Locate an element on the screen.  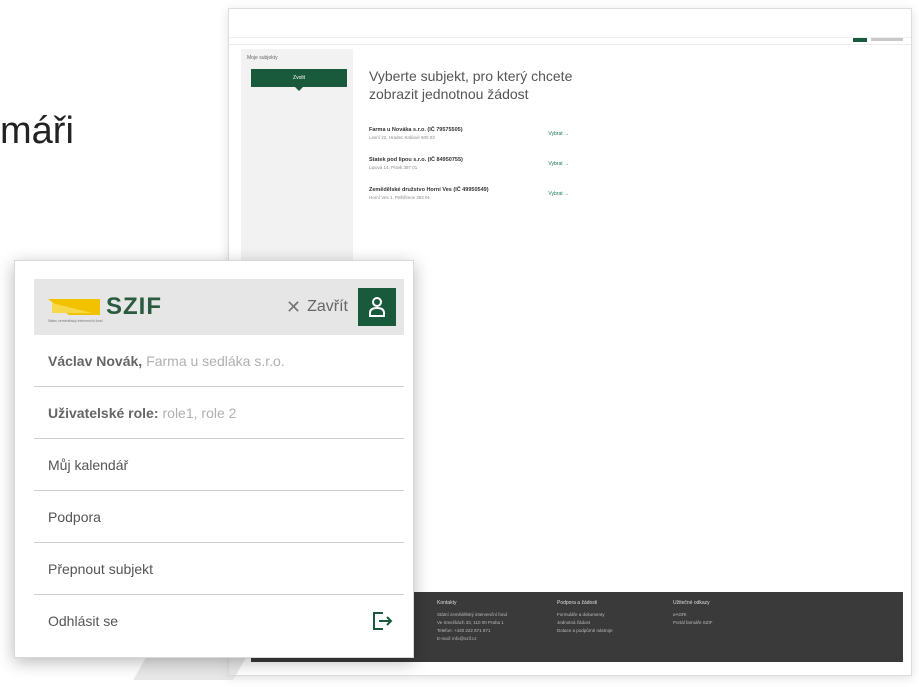
sidebar-select-button: Zvolit is located at coordinates (299, 80).